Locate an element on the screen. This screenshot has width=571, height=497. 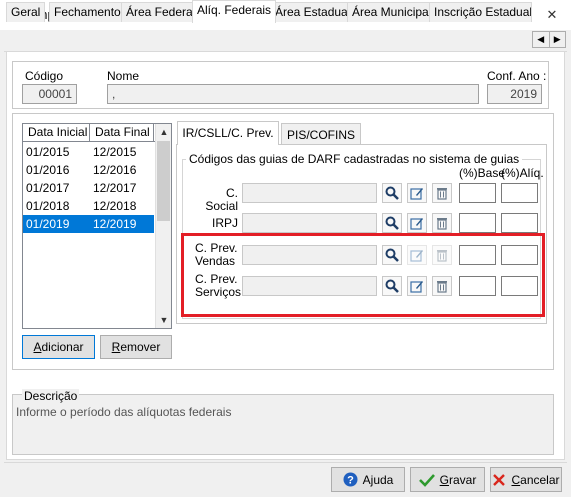
tab-scroll-arrows: ◀ ▶ is located at coordinates (549, 39).